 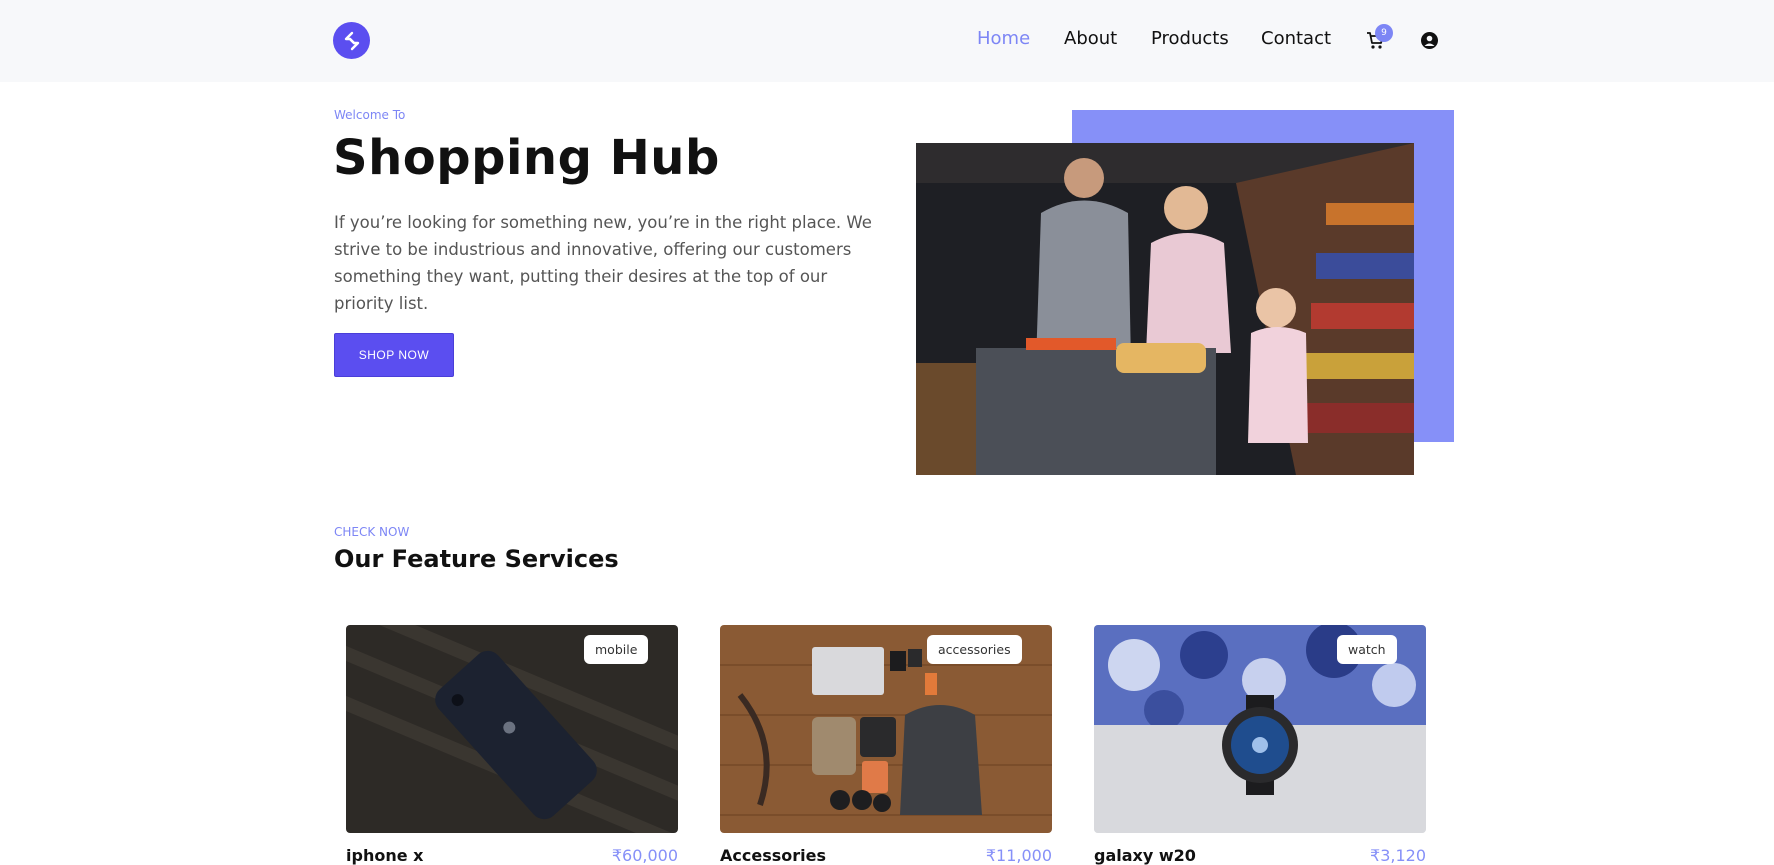 What do you see at coordinates (1145, 855) in the screenshot?
I see `card-name-galaxy-watch: galaxy w20` at bounding box center [1145, 855].